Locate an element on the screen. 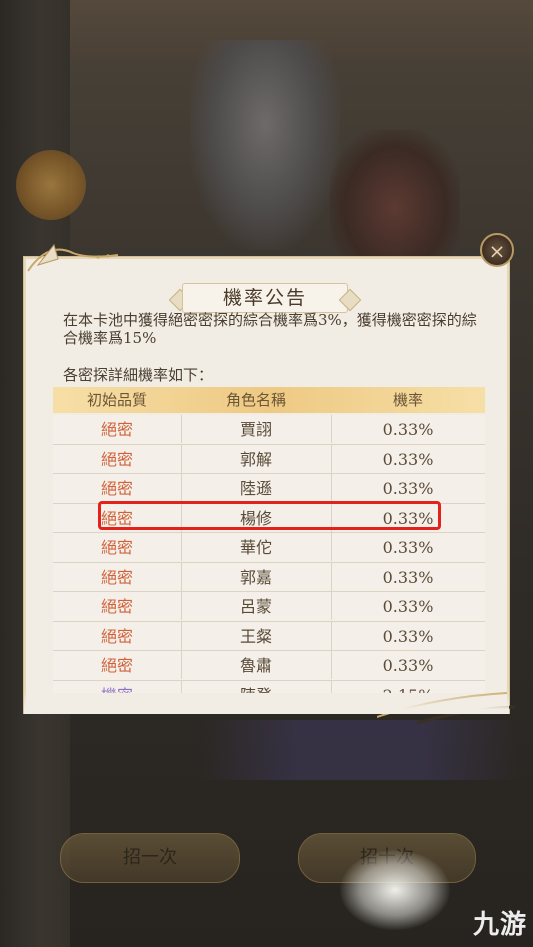 The height and width of the screenshot is (947, 533). background-glow is located at coordinates (395, 890).